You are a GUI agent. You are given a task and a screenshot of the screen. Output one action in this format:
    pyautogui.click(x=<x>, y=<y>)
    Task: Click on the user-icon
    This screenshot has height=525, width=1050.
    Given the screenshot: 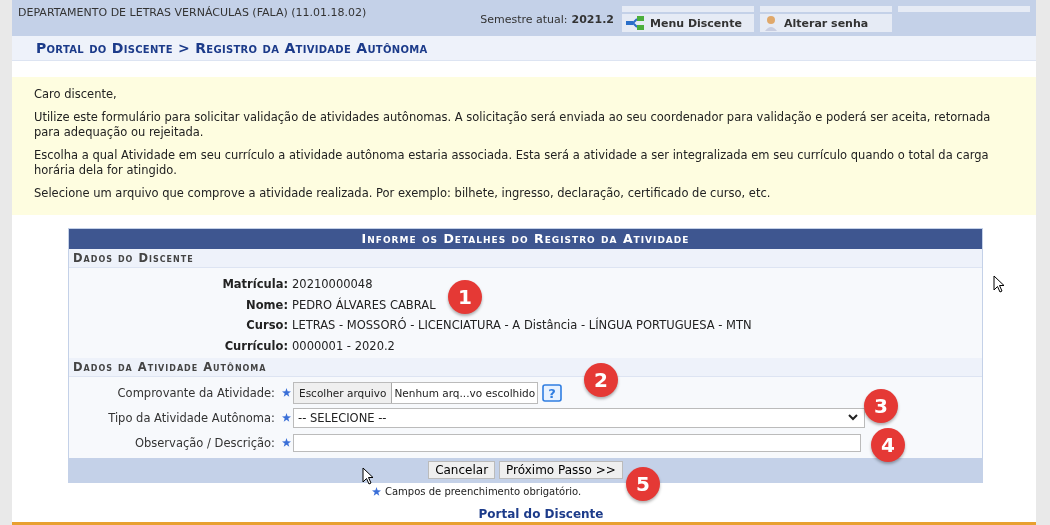 What is the action you would take?
    pyautogui.click(x=771, y=23)
    